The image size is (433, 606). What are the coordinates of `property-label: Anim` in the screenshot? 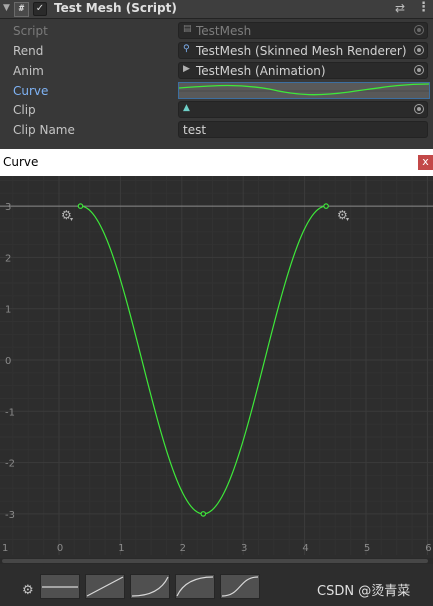 It's located at (28, 71).